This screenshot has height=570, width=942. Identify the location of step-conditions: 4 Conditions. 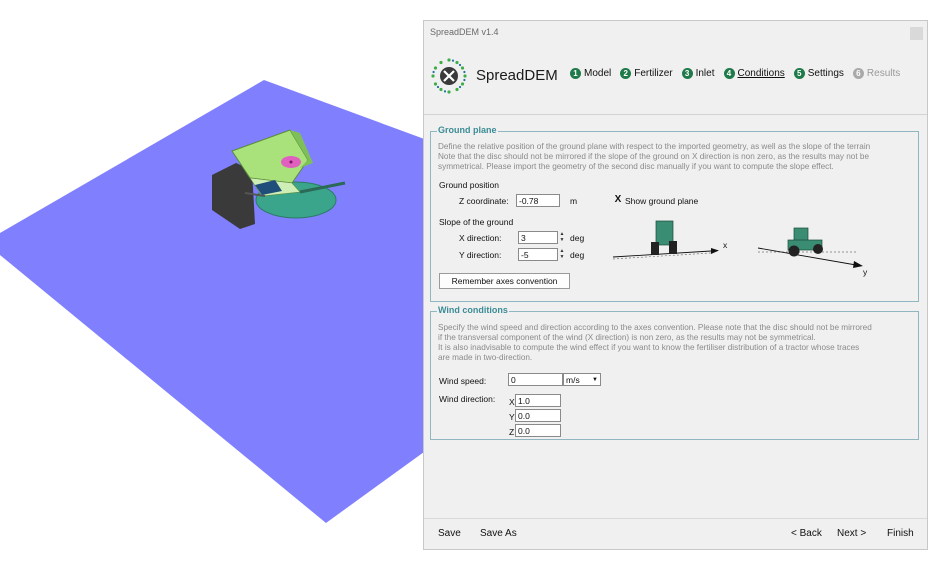
(754, 73).